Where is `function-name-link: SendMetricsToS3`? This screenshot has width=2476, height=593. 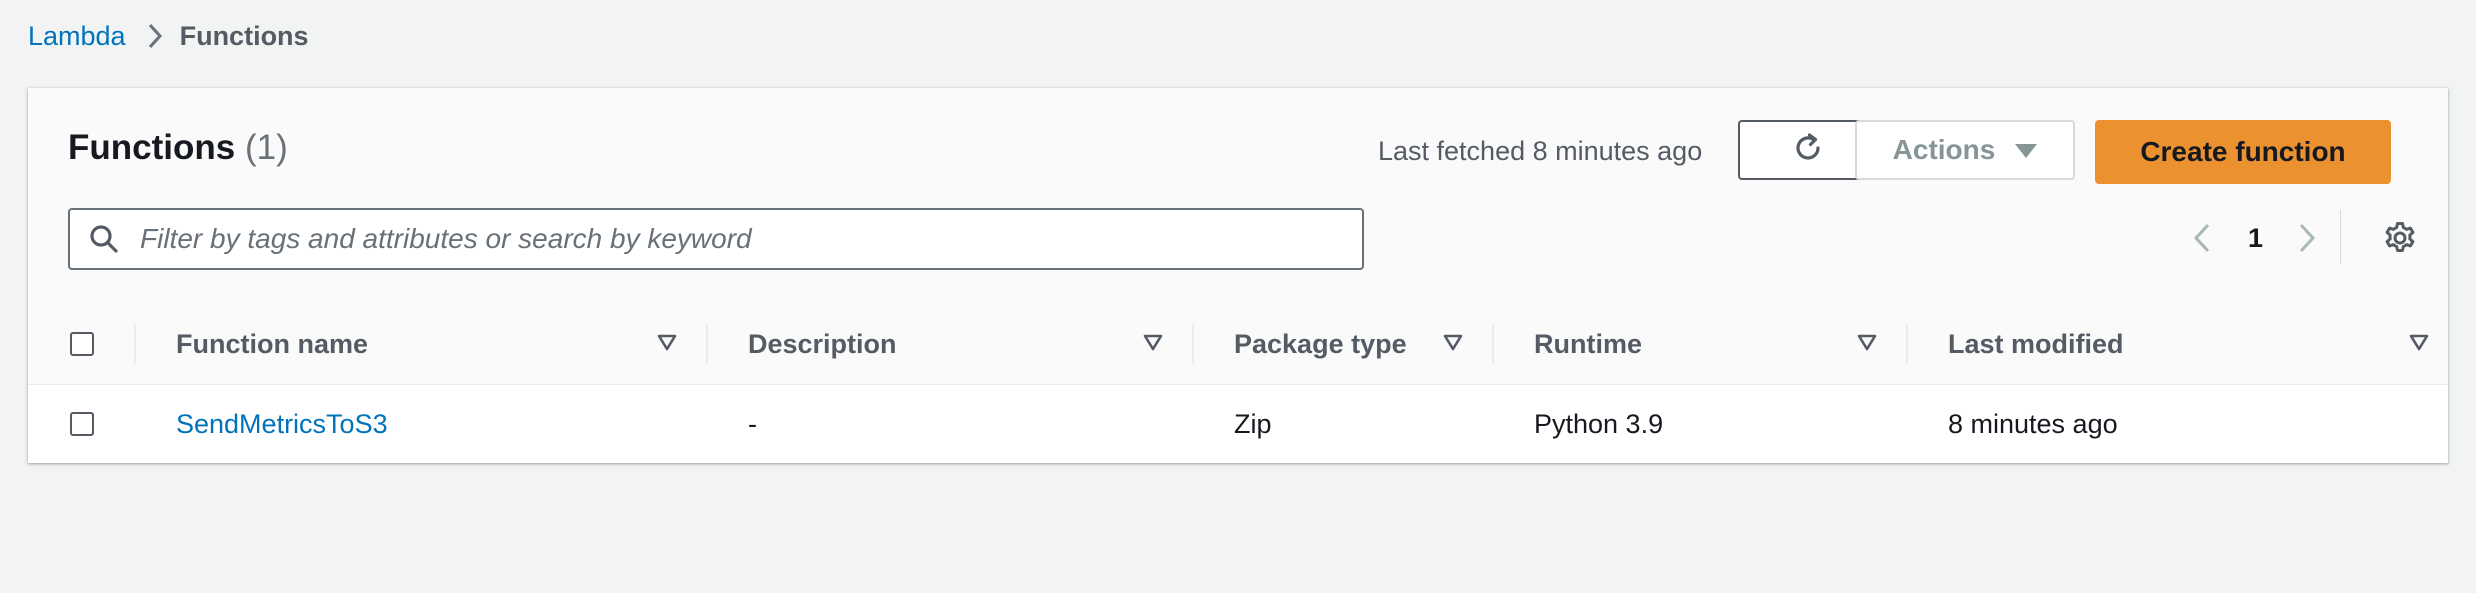 function-name-link: SendMetricsToS3 is located at coordinates (282, 424).